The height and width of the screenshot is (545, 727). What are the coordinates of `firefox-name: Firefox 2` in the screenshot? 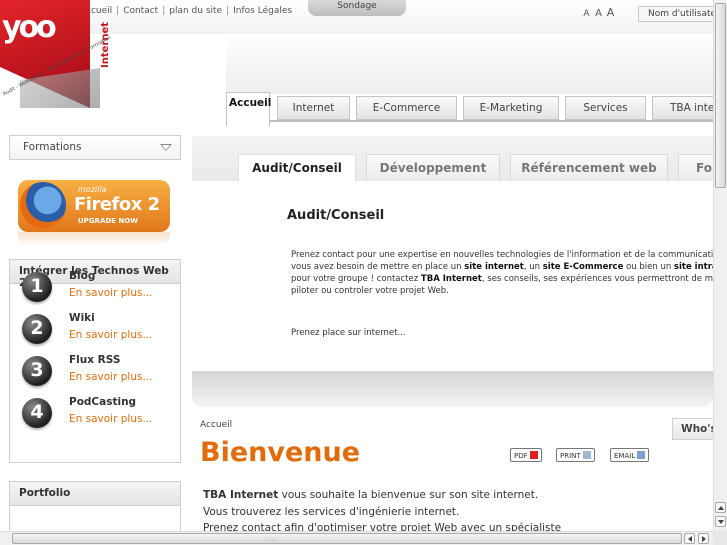 It's located at (117, 204).